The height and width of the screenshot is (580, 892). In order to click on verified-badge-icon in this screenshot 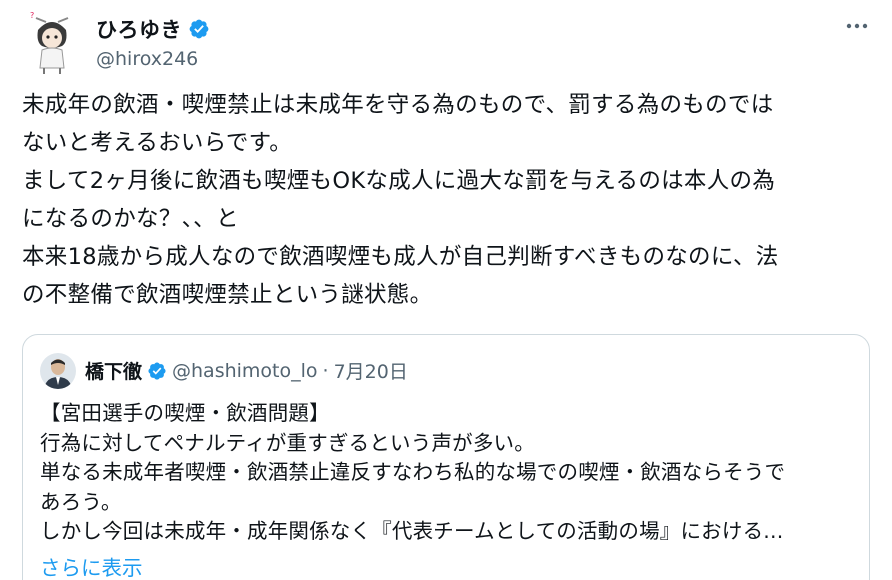, I will do `click(199, 29)`.